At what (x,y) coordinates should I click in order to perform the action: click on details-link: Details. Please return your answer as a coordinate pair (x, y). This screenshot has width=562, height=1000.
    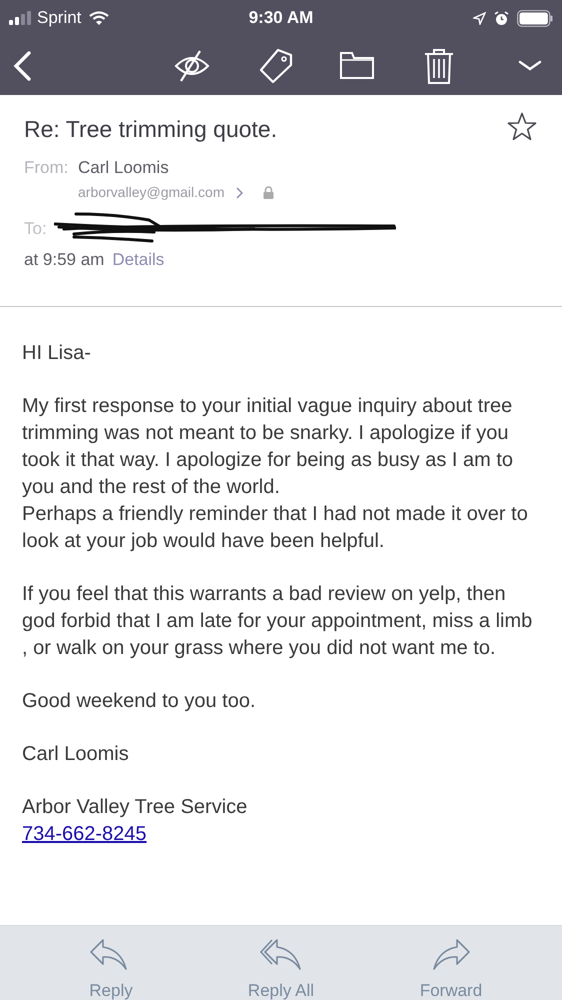
    Looking at the image, I should click on (138, 259).